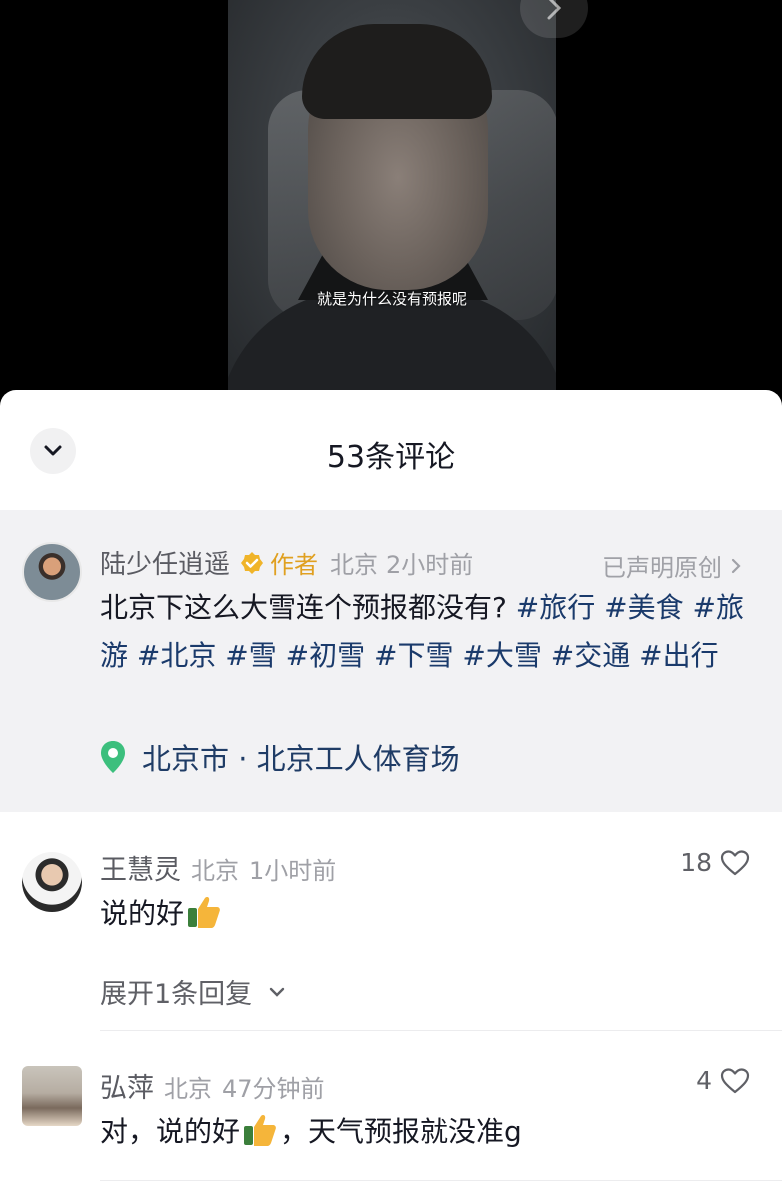  I want to click on author-avatar, so click(52, 572).